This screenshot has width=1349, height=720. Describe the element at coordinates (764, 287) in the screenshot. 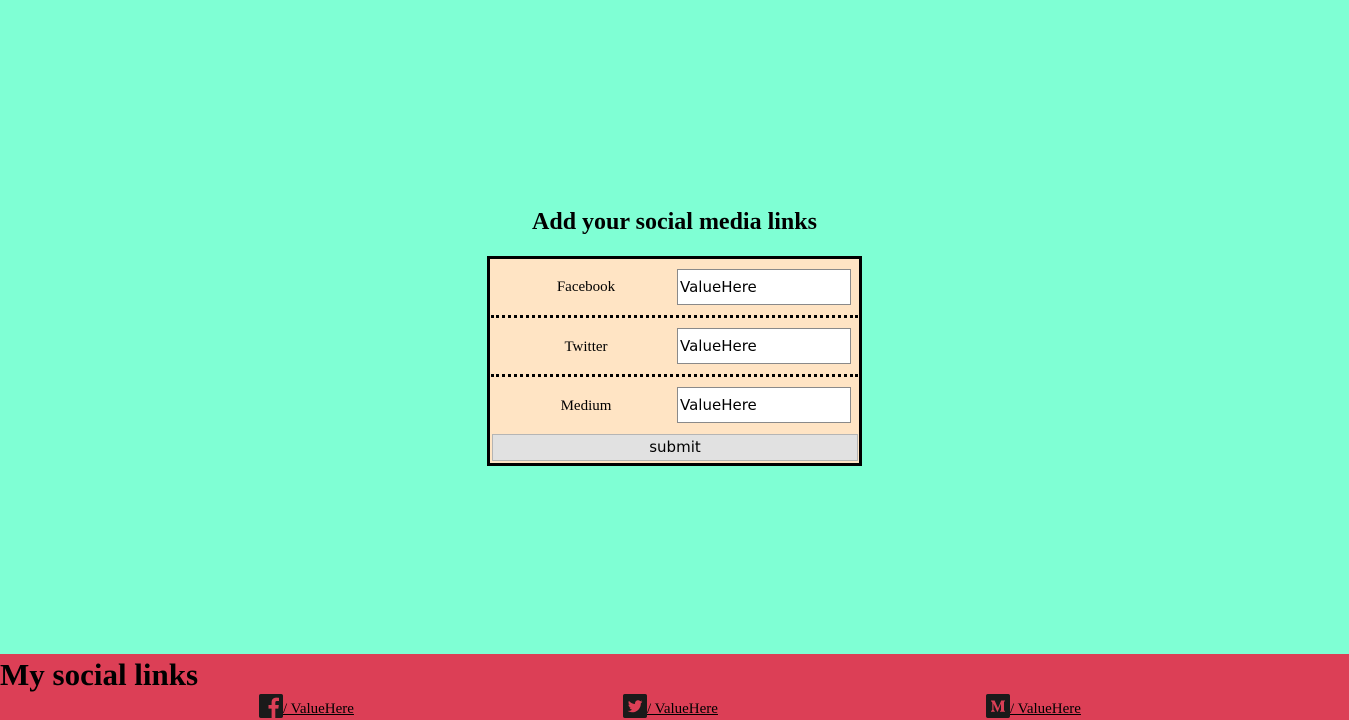

I see `facebook-input` at that location.